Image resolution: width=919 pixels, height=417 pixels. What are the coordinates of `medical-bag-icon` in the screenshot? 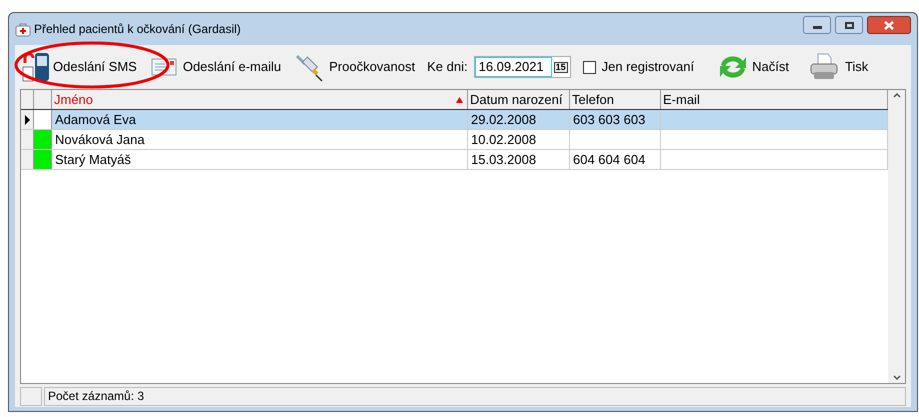 It's located at (23, 29).